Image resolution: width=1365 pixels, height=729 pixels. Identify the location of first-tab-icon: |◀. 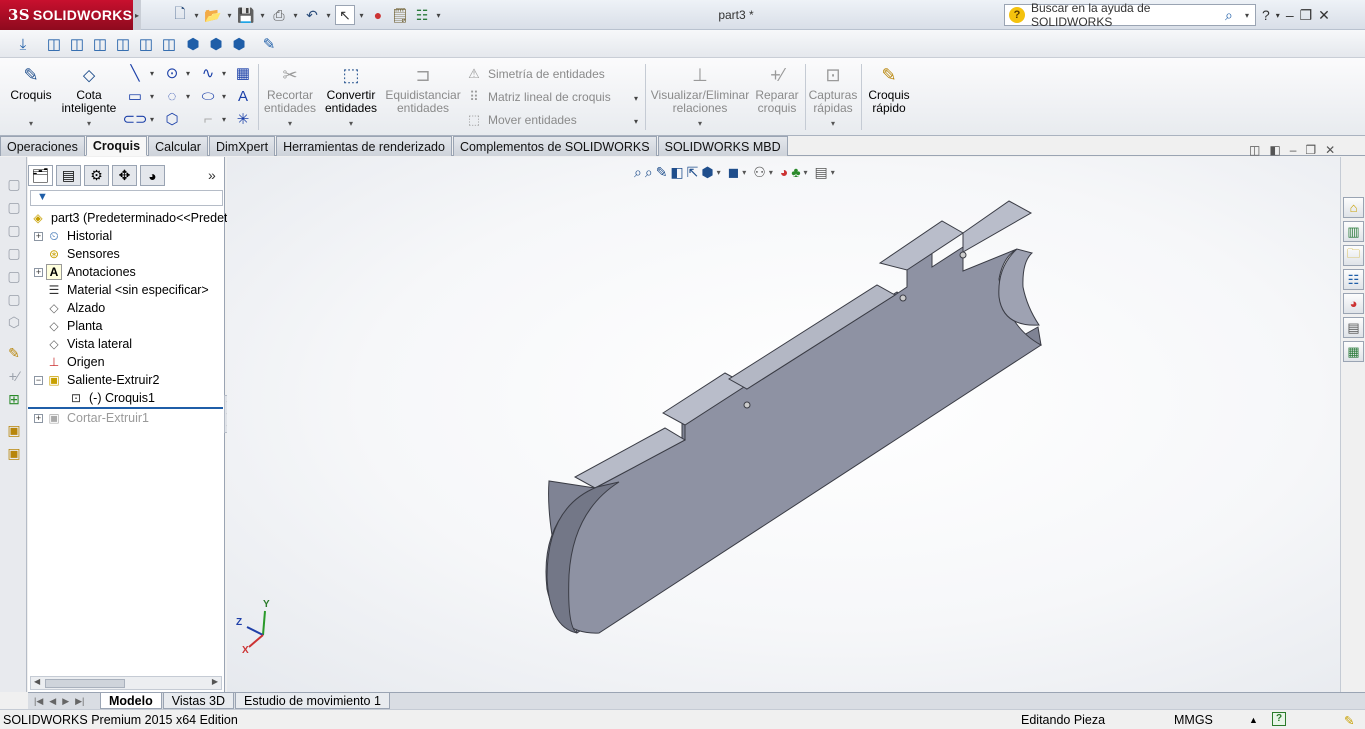
(38, 701).